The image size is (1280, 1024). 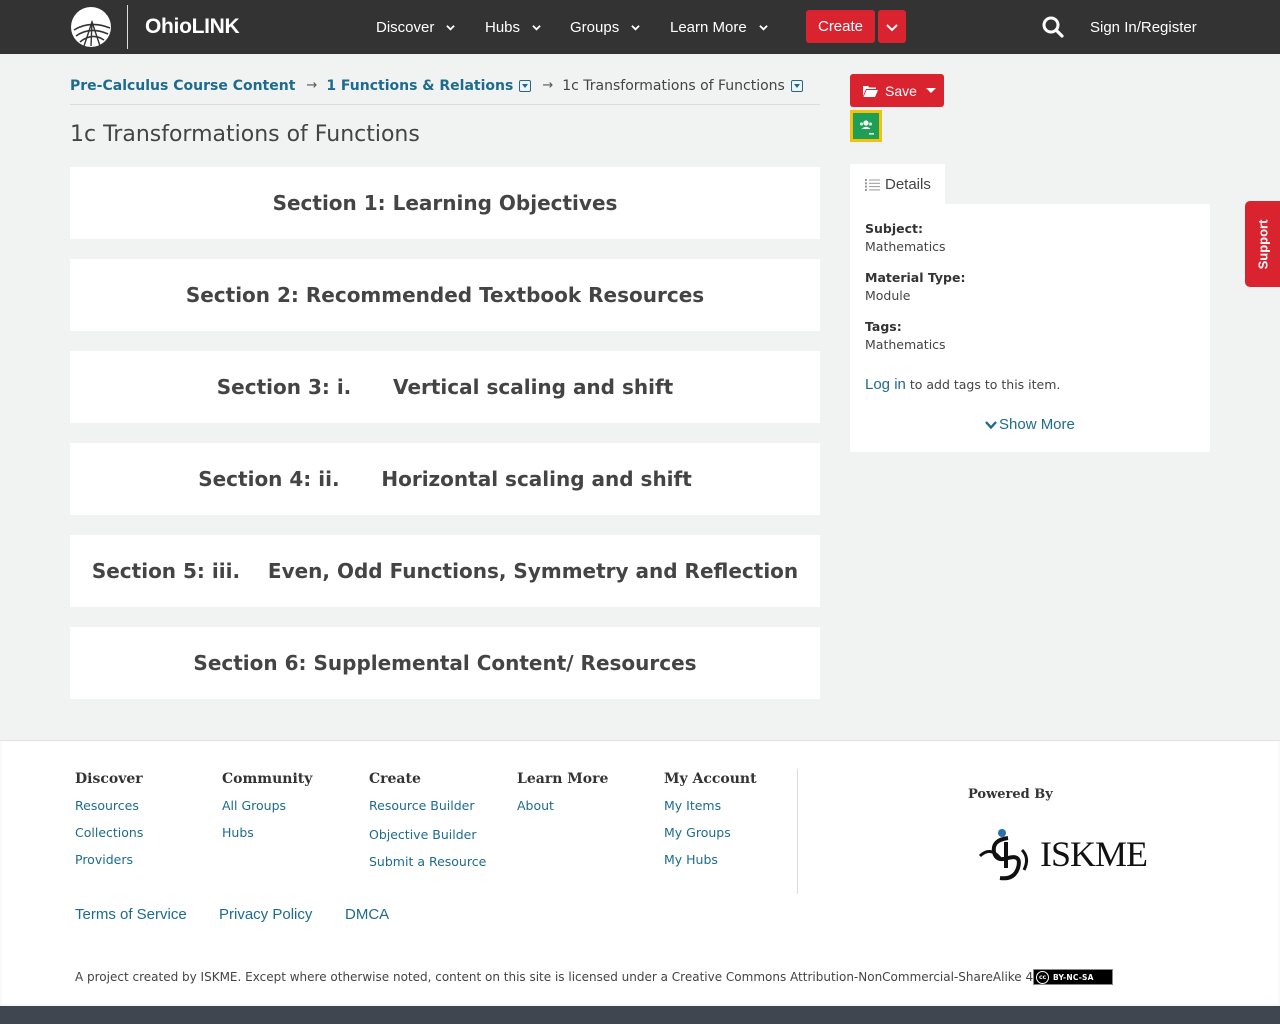 I want to click on footer-link-resources: Resources, so click(x=109, y=805).